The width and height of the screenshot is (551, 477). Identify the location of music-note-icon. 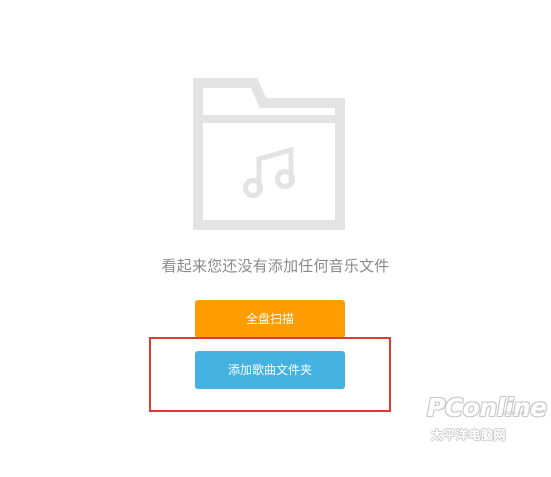
(269, 172).